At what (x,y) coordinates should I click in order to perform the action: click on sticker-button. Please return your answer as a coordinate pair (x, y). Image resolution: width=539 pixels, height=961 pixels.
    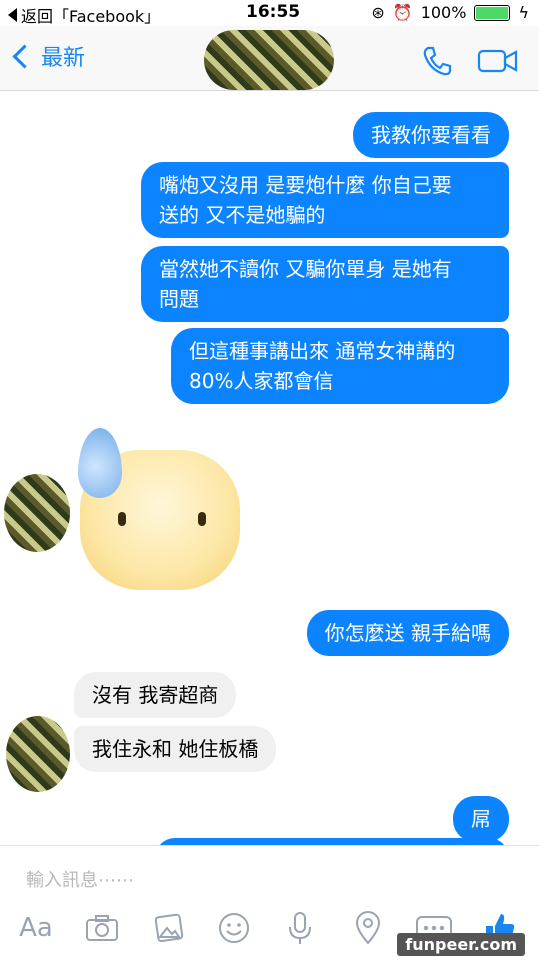
    Looking at the image, I should click on (234, 928).